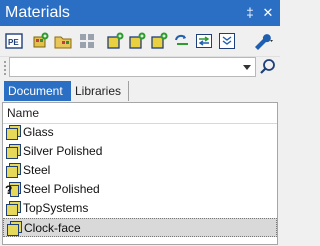 The width and height of the screenshot is (320, 246). Describe the element at coordinates (140, 113) in the screenshot. I see `column-header-name: Name` at that location.